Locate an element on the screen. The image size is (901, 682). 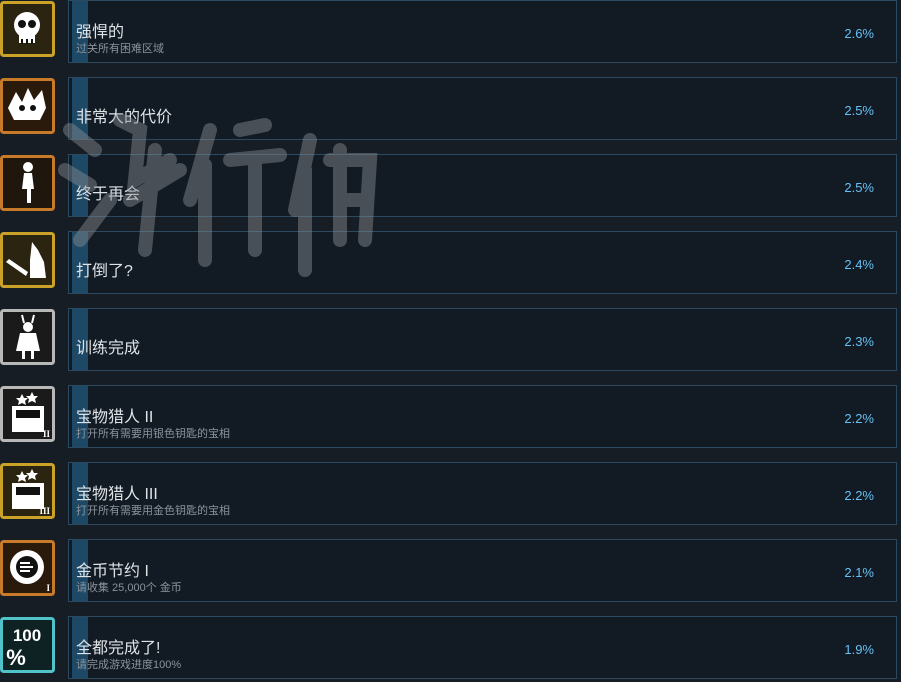
achievement-title: 强悍的 is located at coordinates (100, 32).